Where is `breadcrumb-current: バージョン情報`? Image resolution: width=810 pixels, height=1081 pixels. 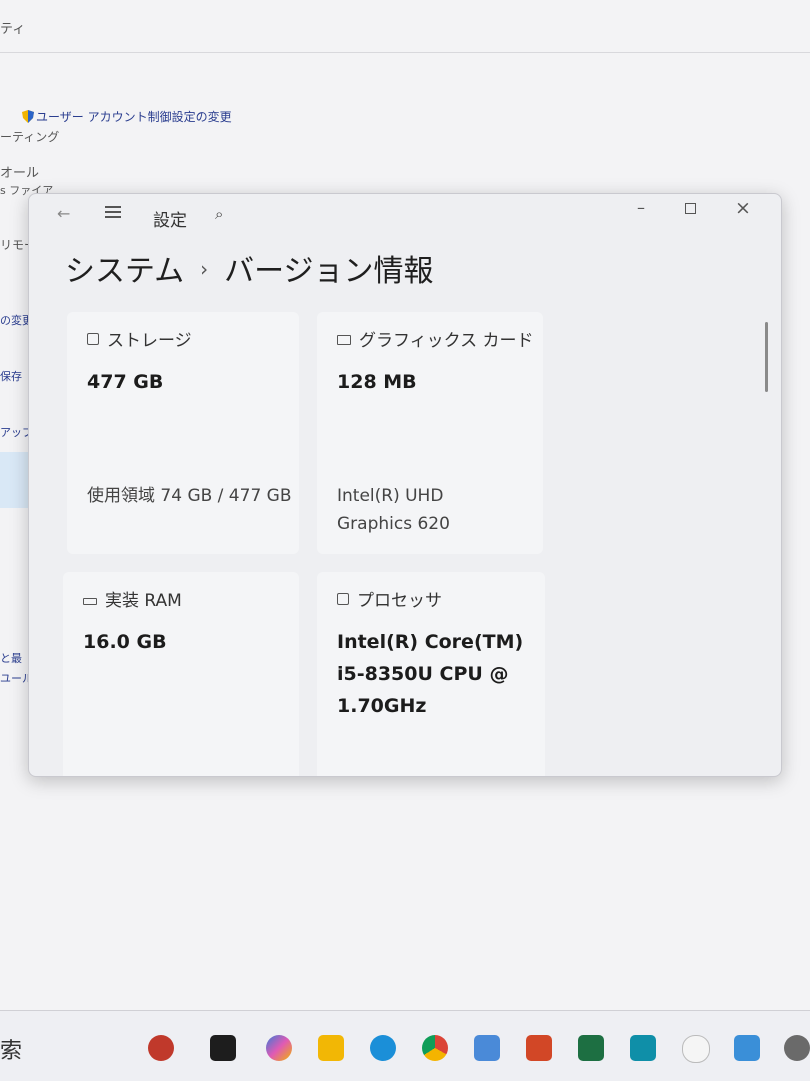 breadcrumb-current: バージョン情報 is located at coordinates (329, 271).